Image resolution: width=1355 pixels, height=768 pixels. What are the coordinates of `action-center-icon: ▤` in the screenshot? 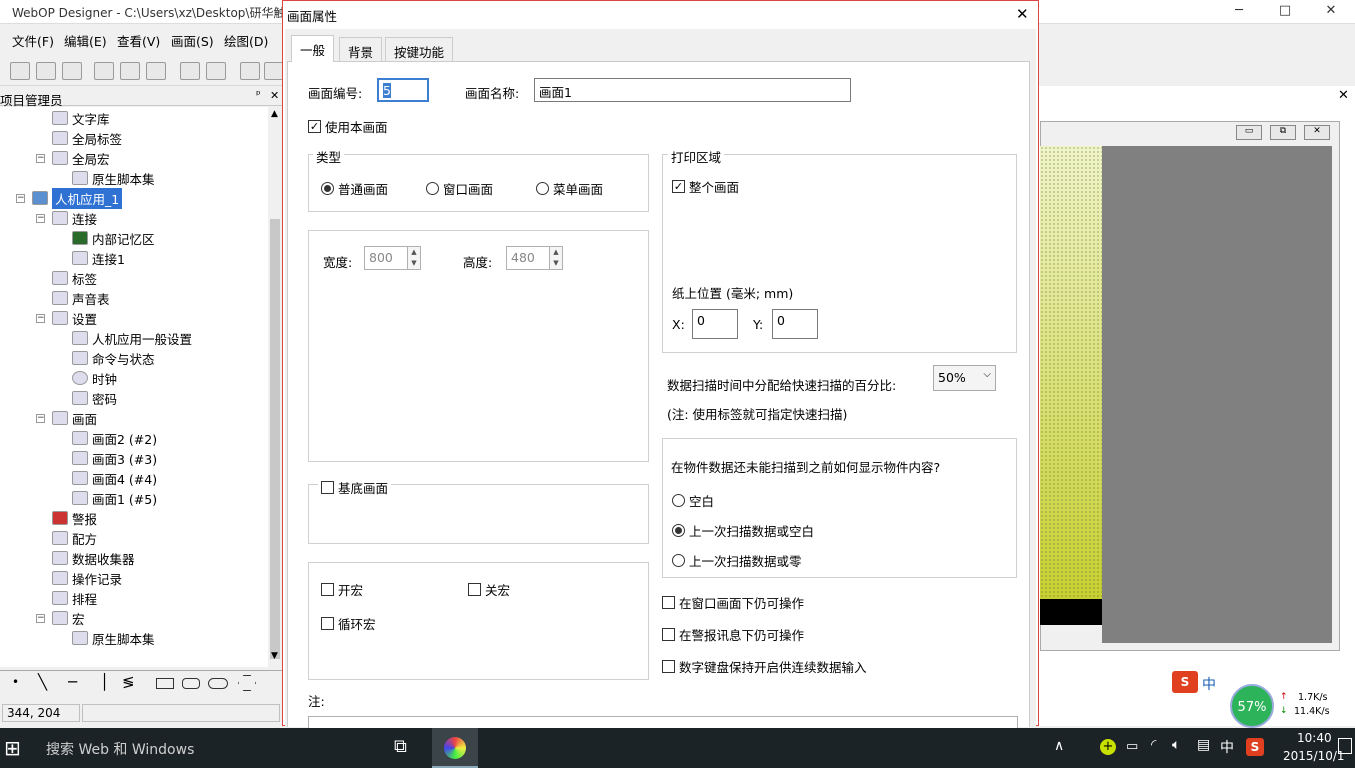 It's located at (1203, 745).